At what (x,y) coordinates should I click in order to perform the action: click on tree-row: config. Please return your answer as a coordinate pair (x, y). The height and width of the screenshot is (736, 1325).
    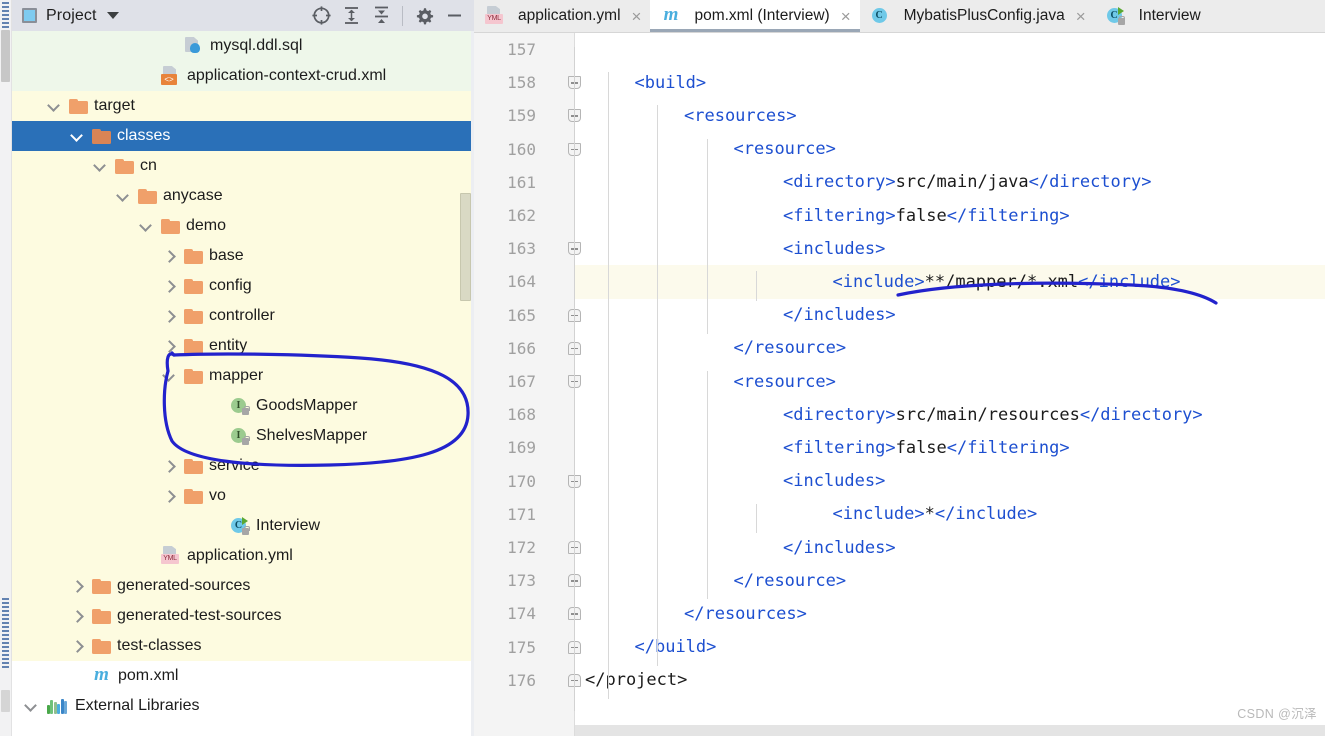
    Looking at the image, I should click on (243, 286).